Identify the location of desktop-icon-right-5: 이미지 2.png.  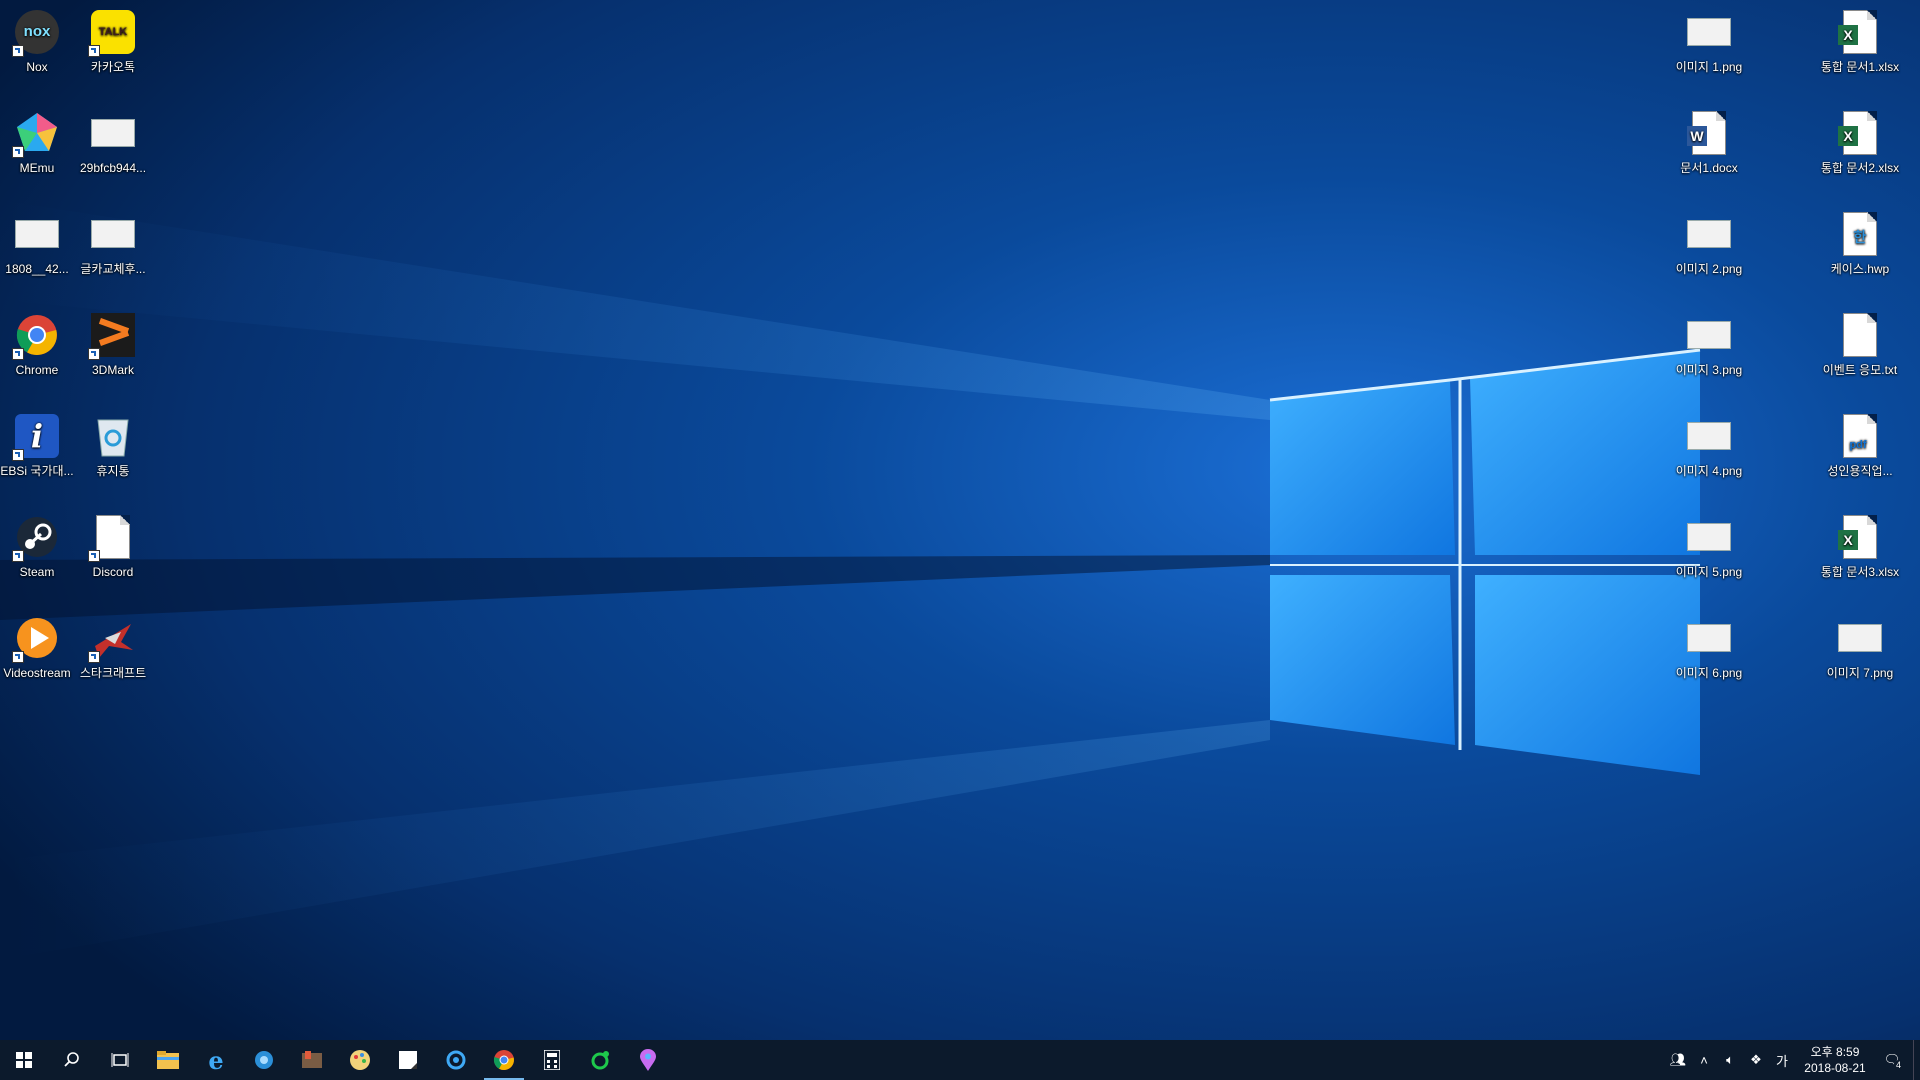
(1709, 240).